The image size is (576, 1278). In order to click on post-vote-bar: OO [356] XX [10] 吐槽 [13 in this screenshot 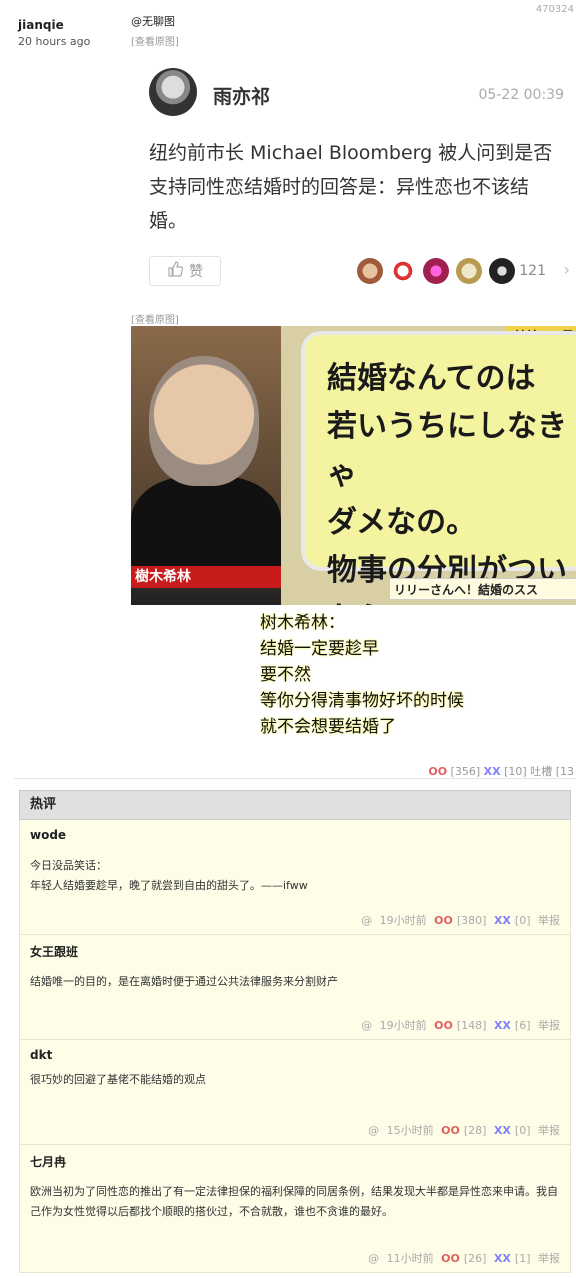, I will do `click(501, 771)`.